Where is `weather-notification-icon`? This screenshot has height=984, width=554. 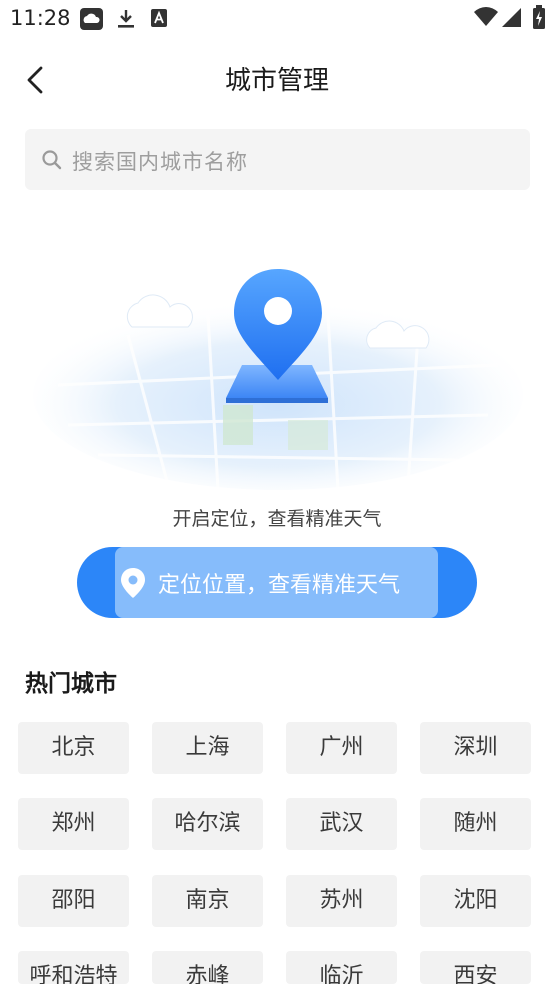
weather-notification-icon is located at coordinates (91, 21).